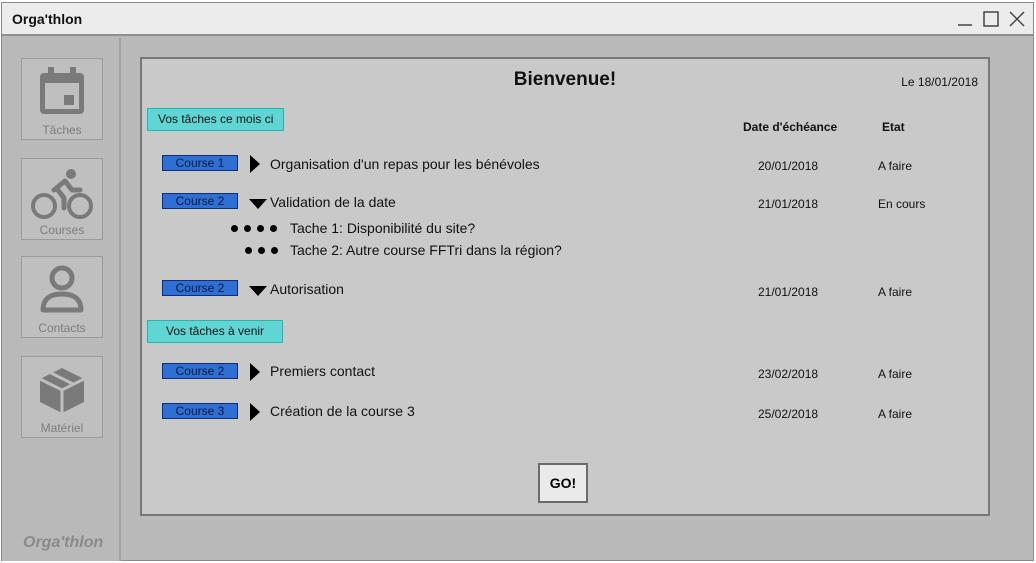  I want to click on task-label: Création de la course 3, so click(342, 411).